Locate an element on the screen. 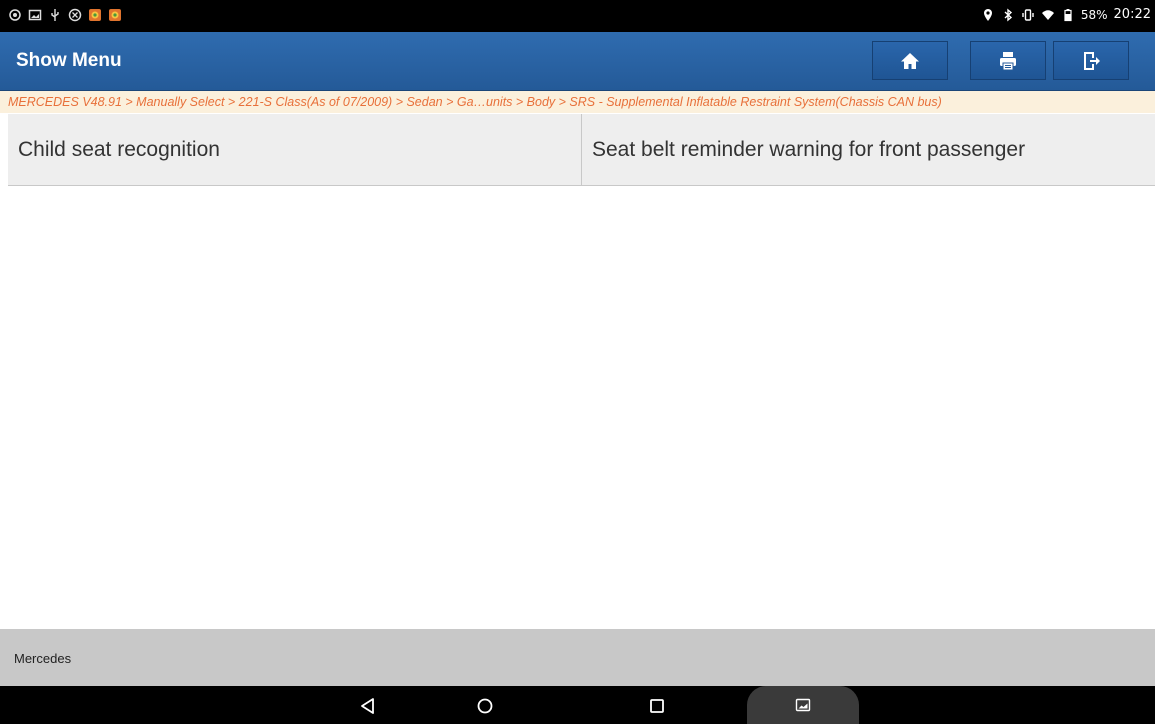 This screenshot has height=724, width=1155. exit-button is located at coordinates (1091, 60).